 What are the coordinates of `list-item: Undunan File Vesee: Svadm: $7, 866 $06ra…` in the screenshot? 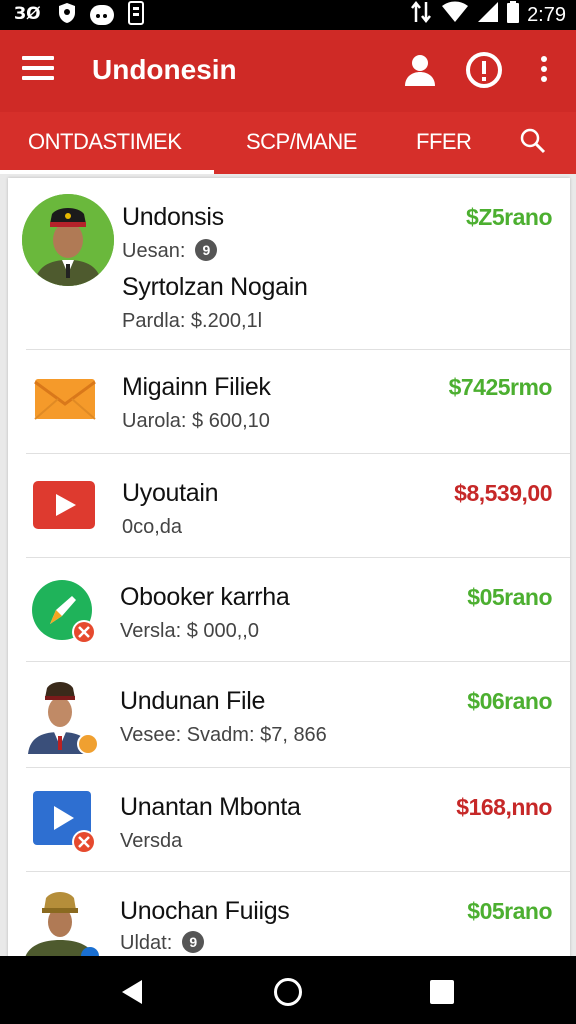 It's located at (289, 715).